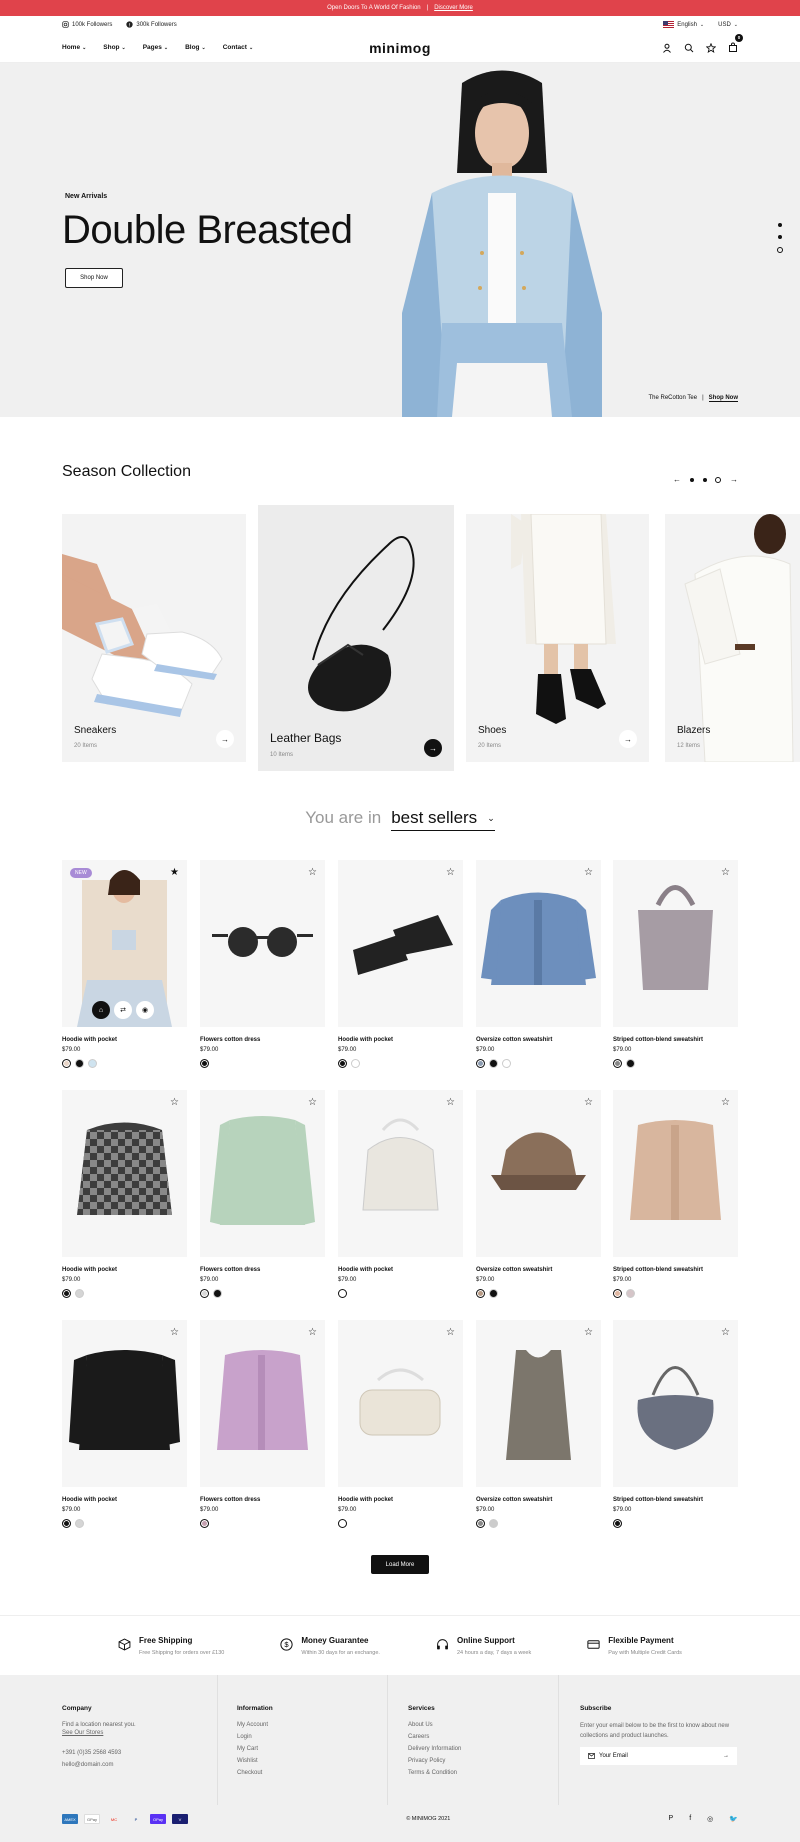 The image size is (800, 1842). Describe the element at coordinates (434, 1773) in the screenshot. I see `footer-link-terms: Terms & Condition` at that location.